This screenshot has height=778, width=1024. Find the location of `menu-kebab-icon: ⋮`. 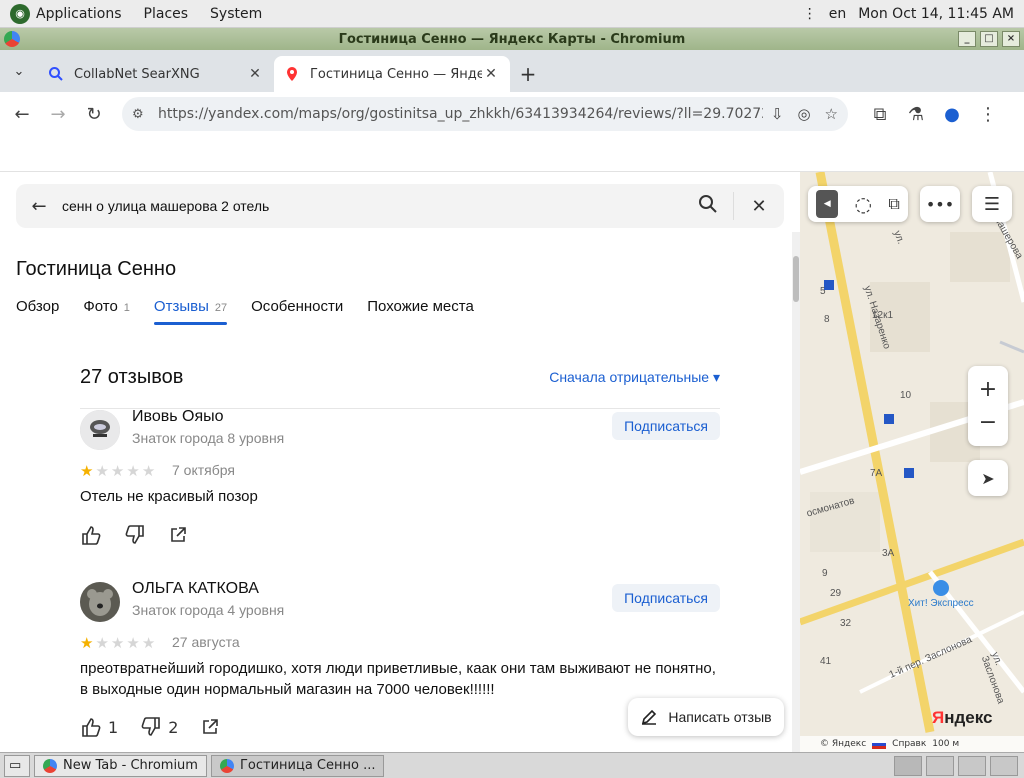

menu-kebab-icon: ⋮ is located at coordinates (988, 114).